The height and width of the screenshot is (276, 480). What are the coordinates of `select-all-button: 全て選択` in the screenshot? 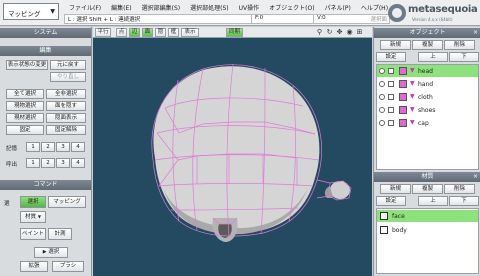 It's located at (25, 94).